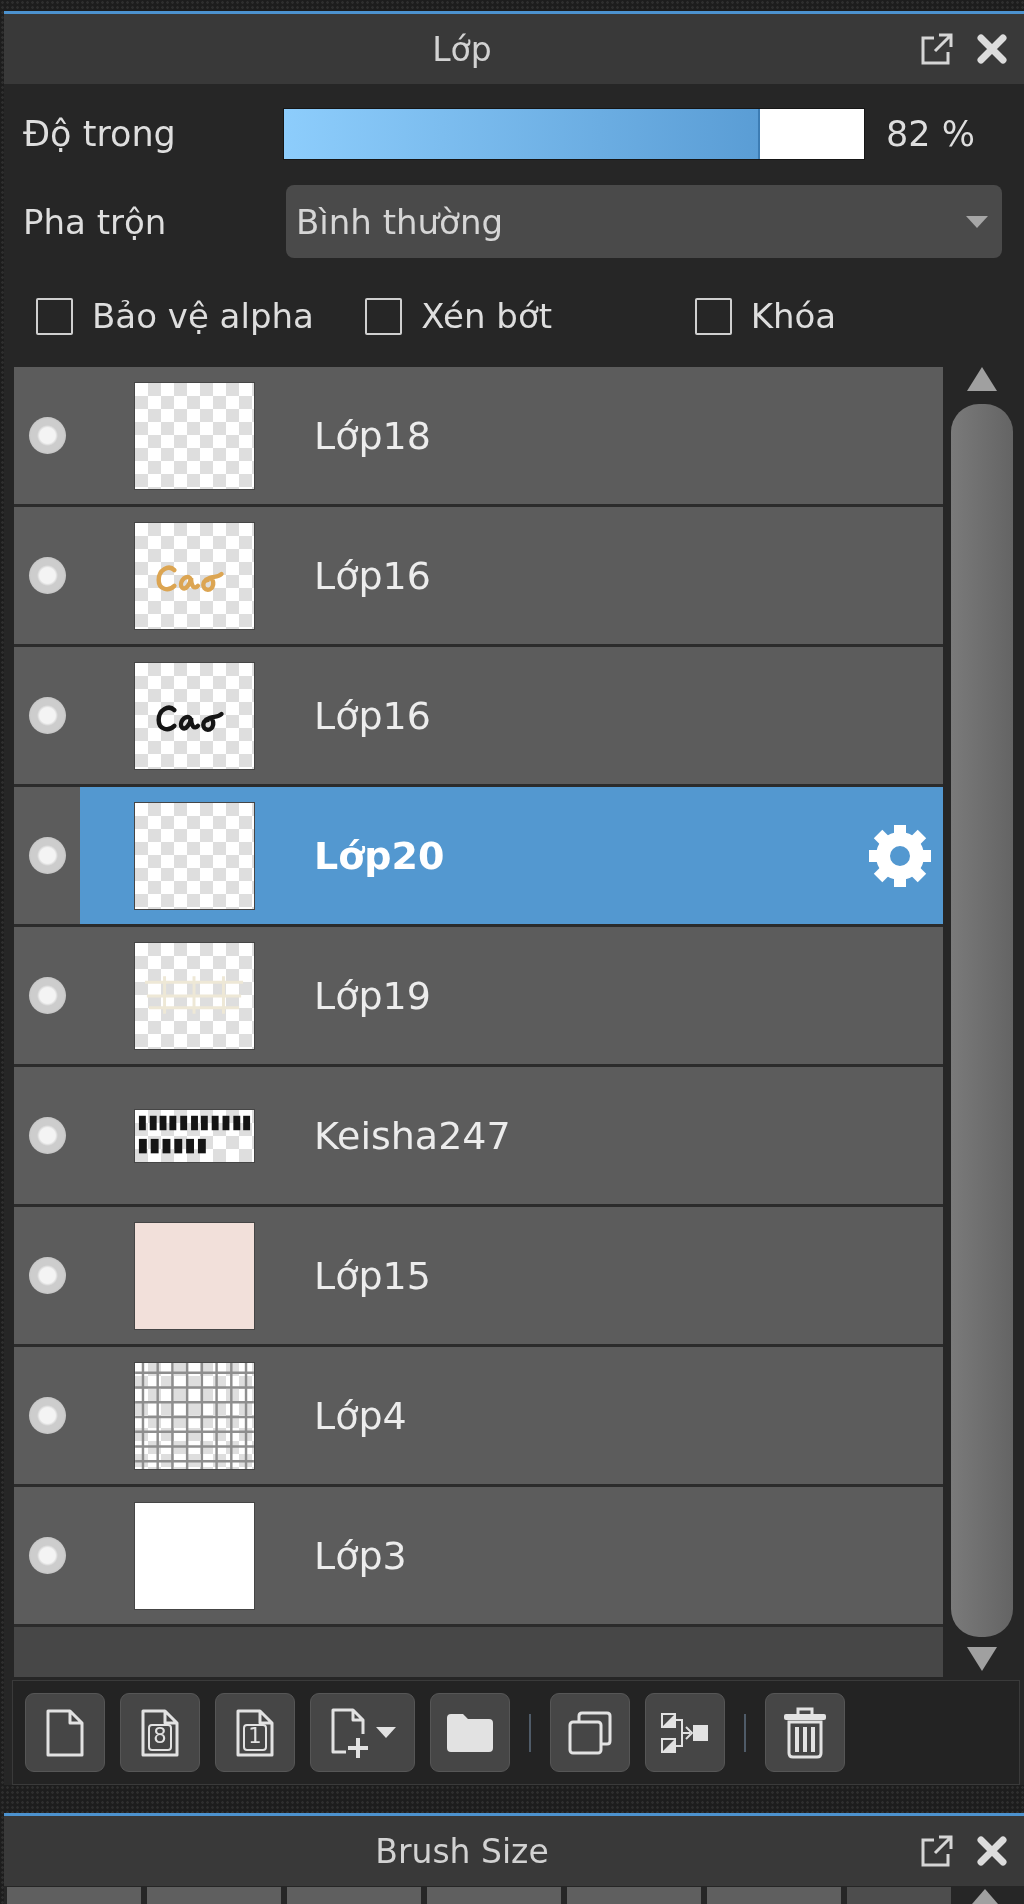  Describe the element at coordinates (478, 1557) in the screenshot. I see `layer-row: Lớp3` at that location.